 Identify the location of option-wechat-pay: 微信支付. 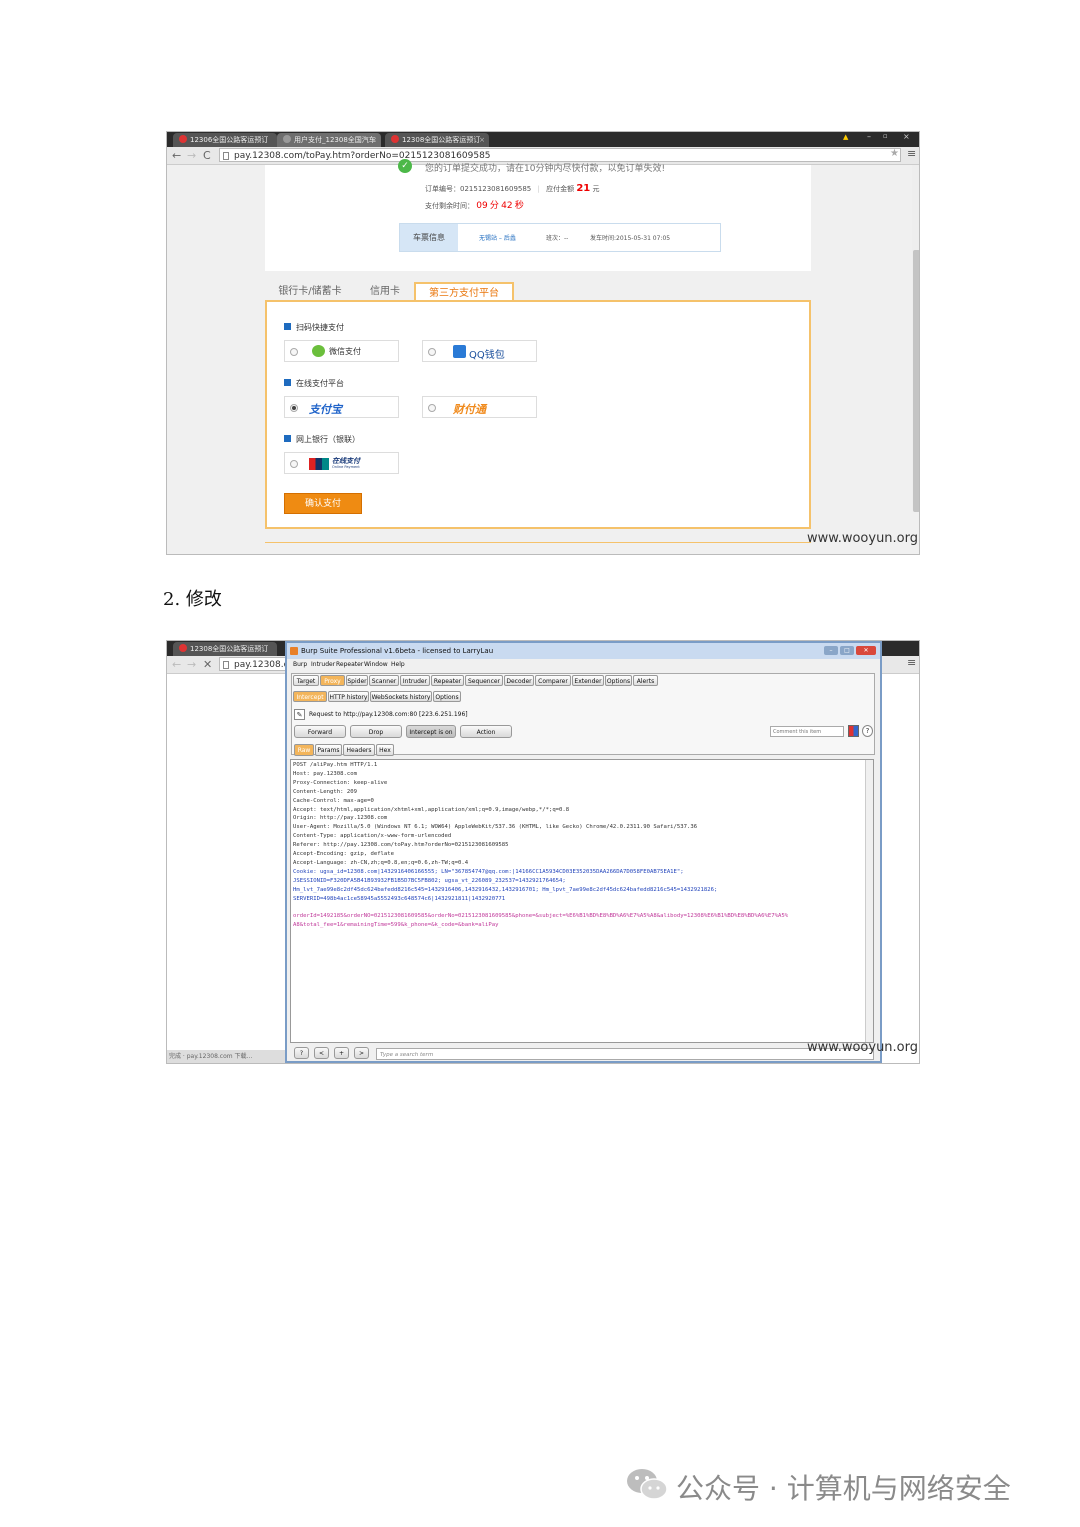
(341, 351).